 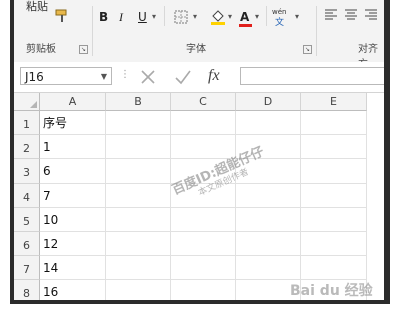 I want to click on name-box-dropdown-icon: ▼, so click(x=104, y=77).